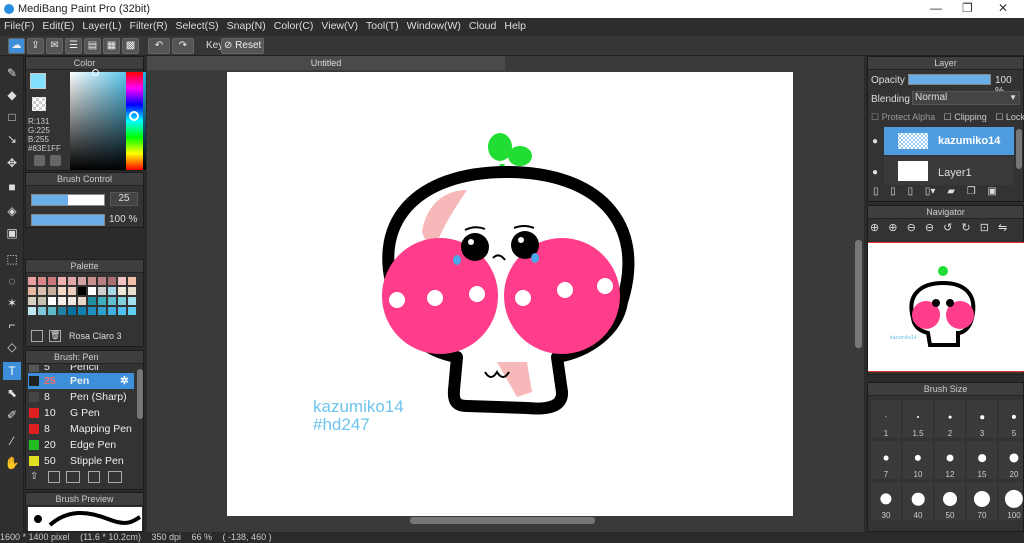 Image resolution: width=1024 pixels, height=543 pixels. I want to click on brush-size-option: 12, so click(950, 460).